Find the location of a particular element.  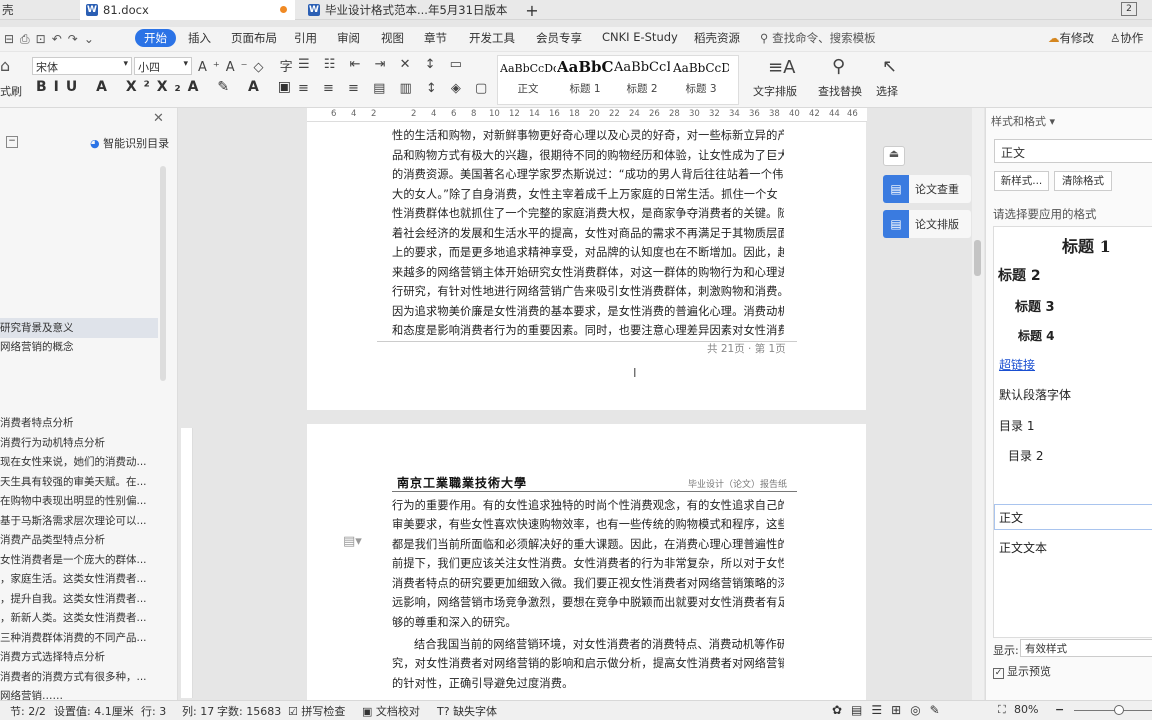

tab-doc-81: W 81.docx is located at coordinates (187, 10).